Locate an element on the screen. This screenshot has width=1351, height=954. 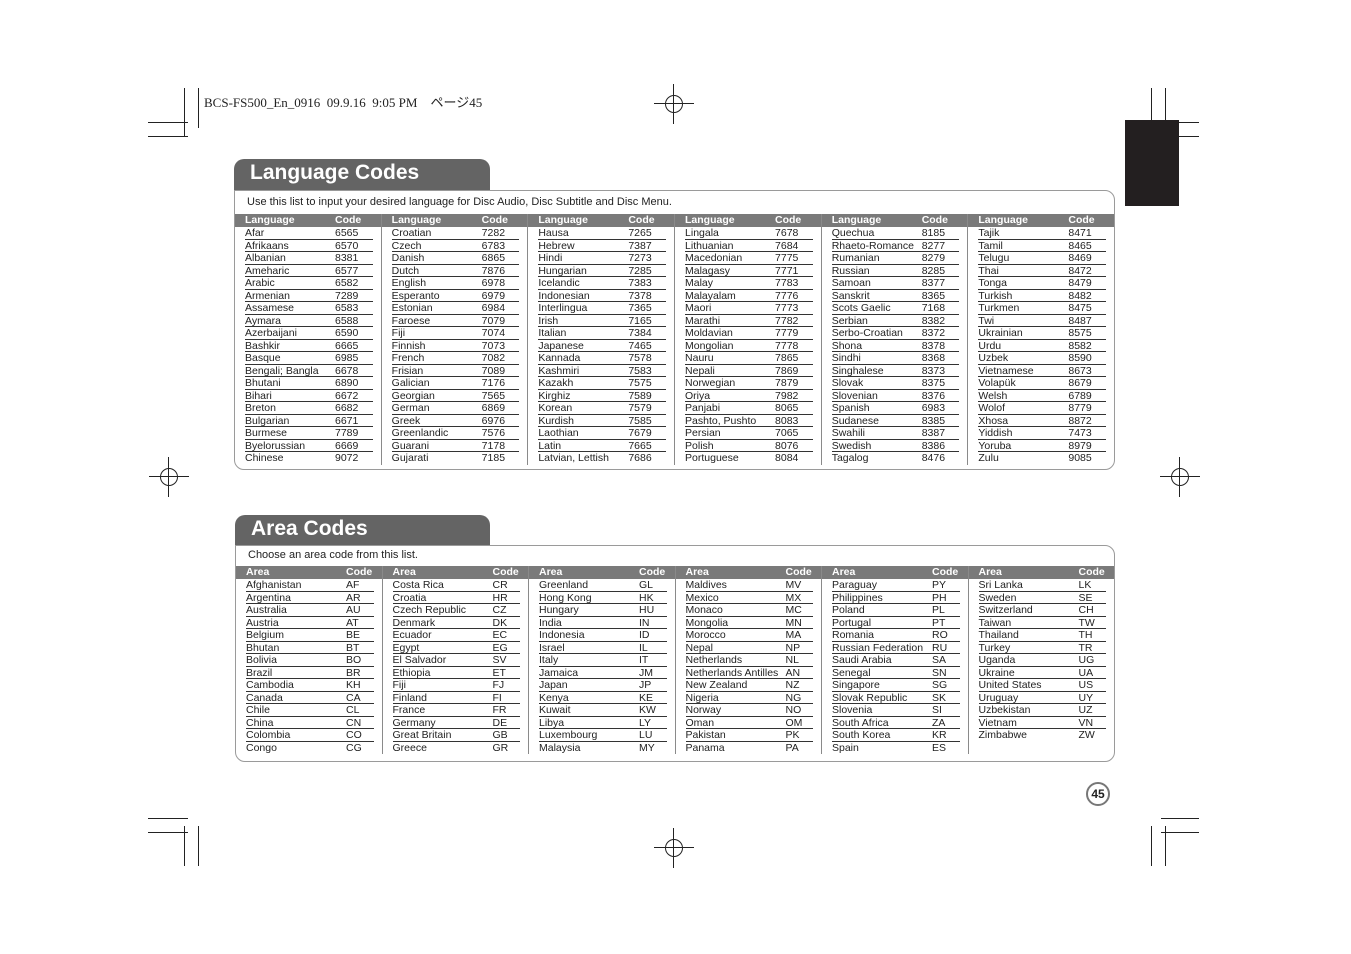
entry-name: Great Britain is located at coordinates (422, 735).